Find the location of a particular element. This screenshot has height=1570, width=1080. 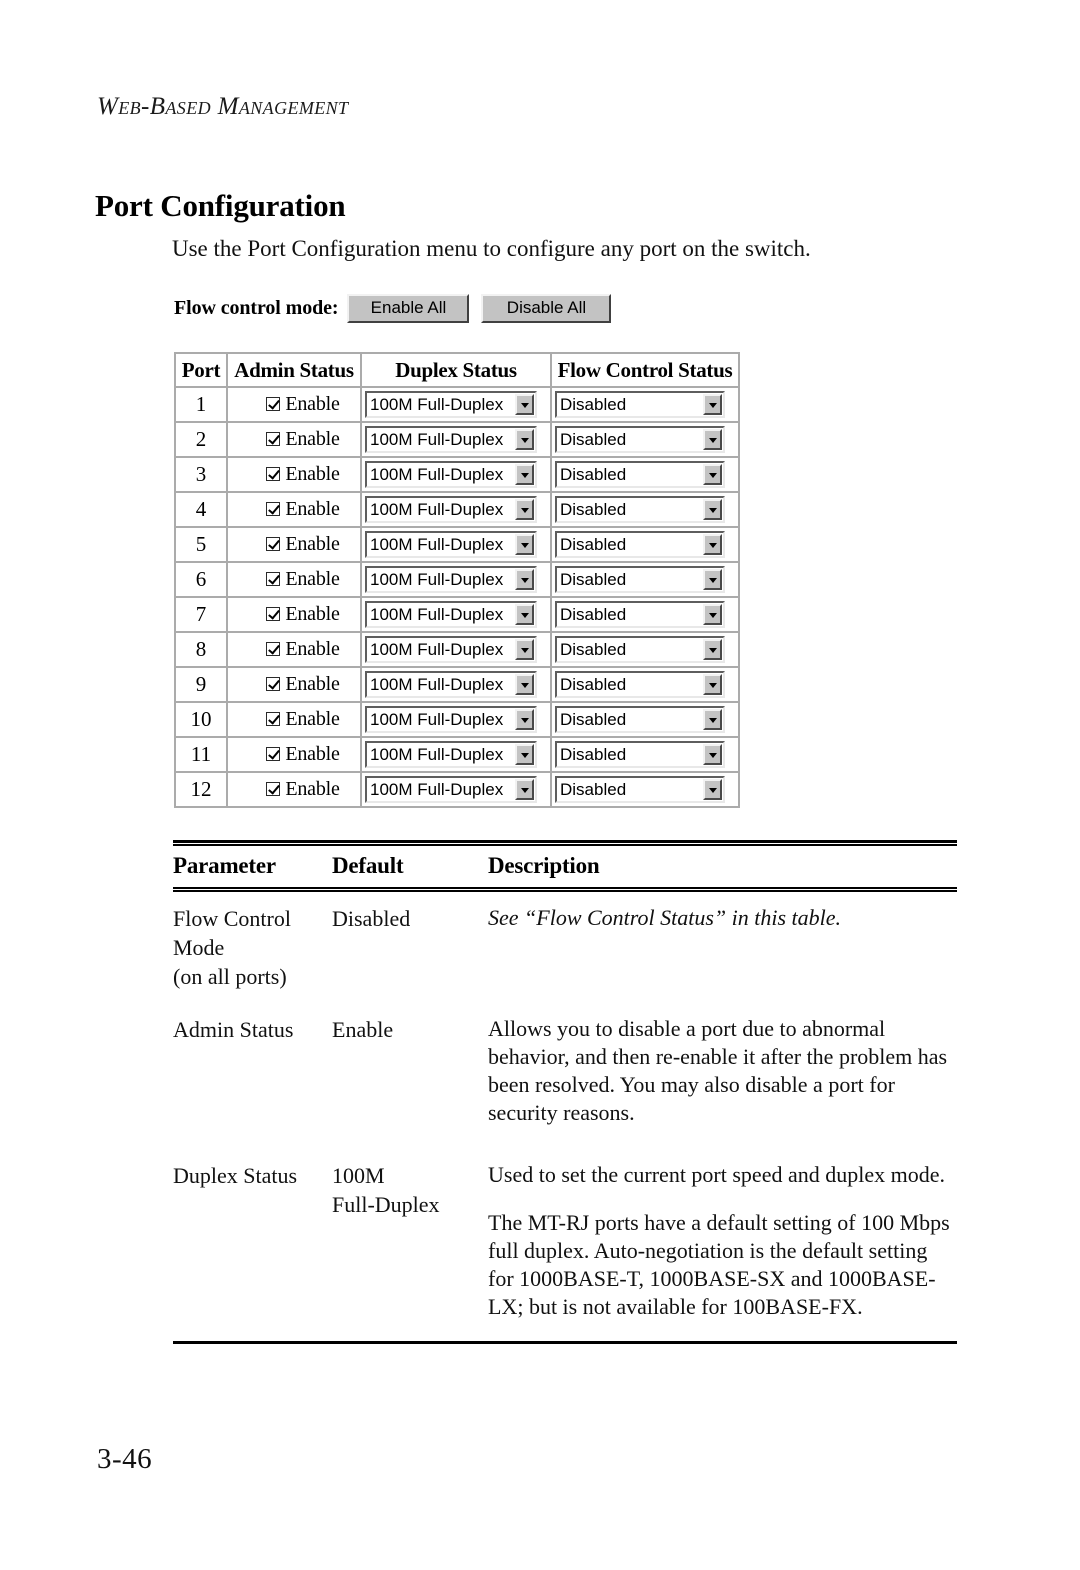

disable-all-button: Disable All is located at coordinates (546, 308).